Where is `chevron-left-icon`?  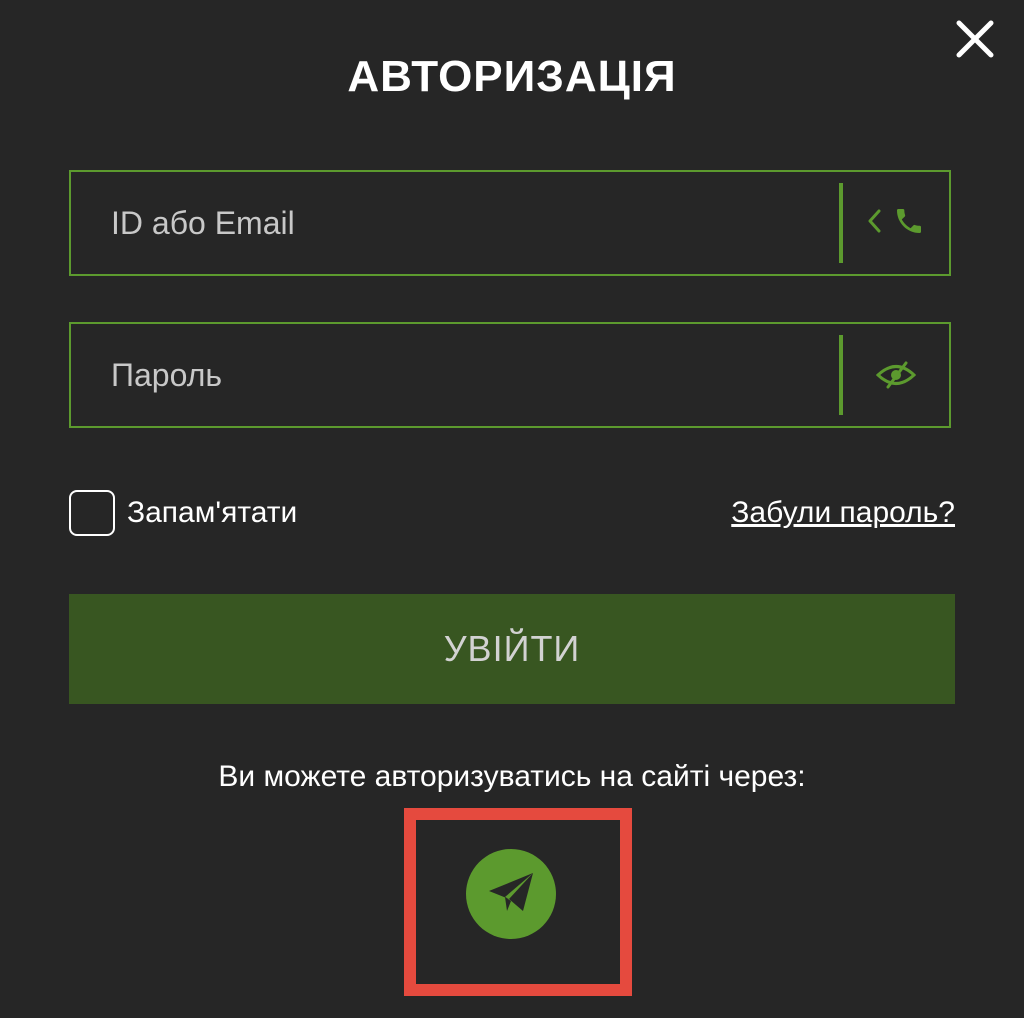
chevron-left-icon is located at coordinates (874, 223).